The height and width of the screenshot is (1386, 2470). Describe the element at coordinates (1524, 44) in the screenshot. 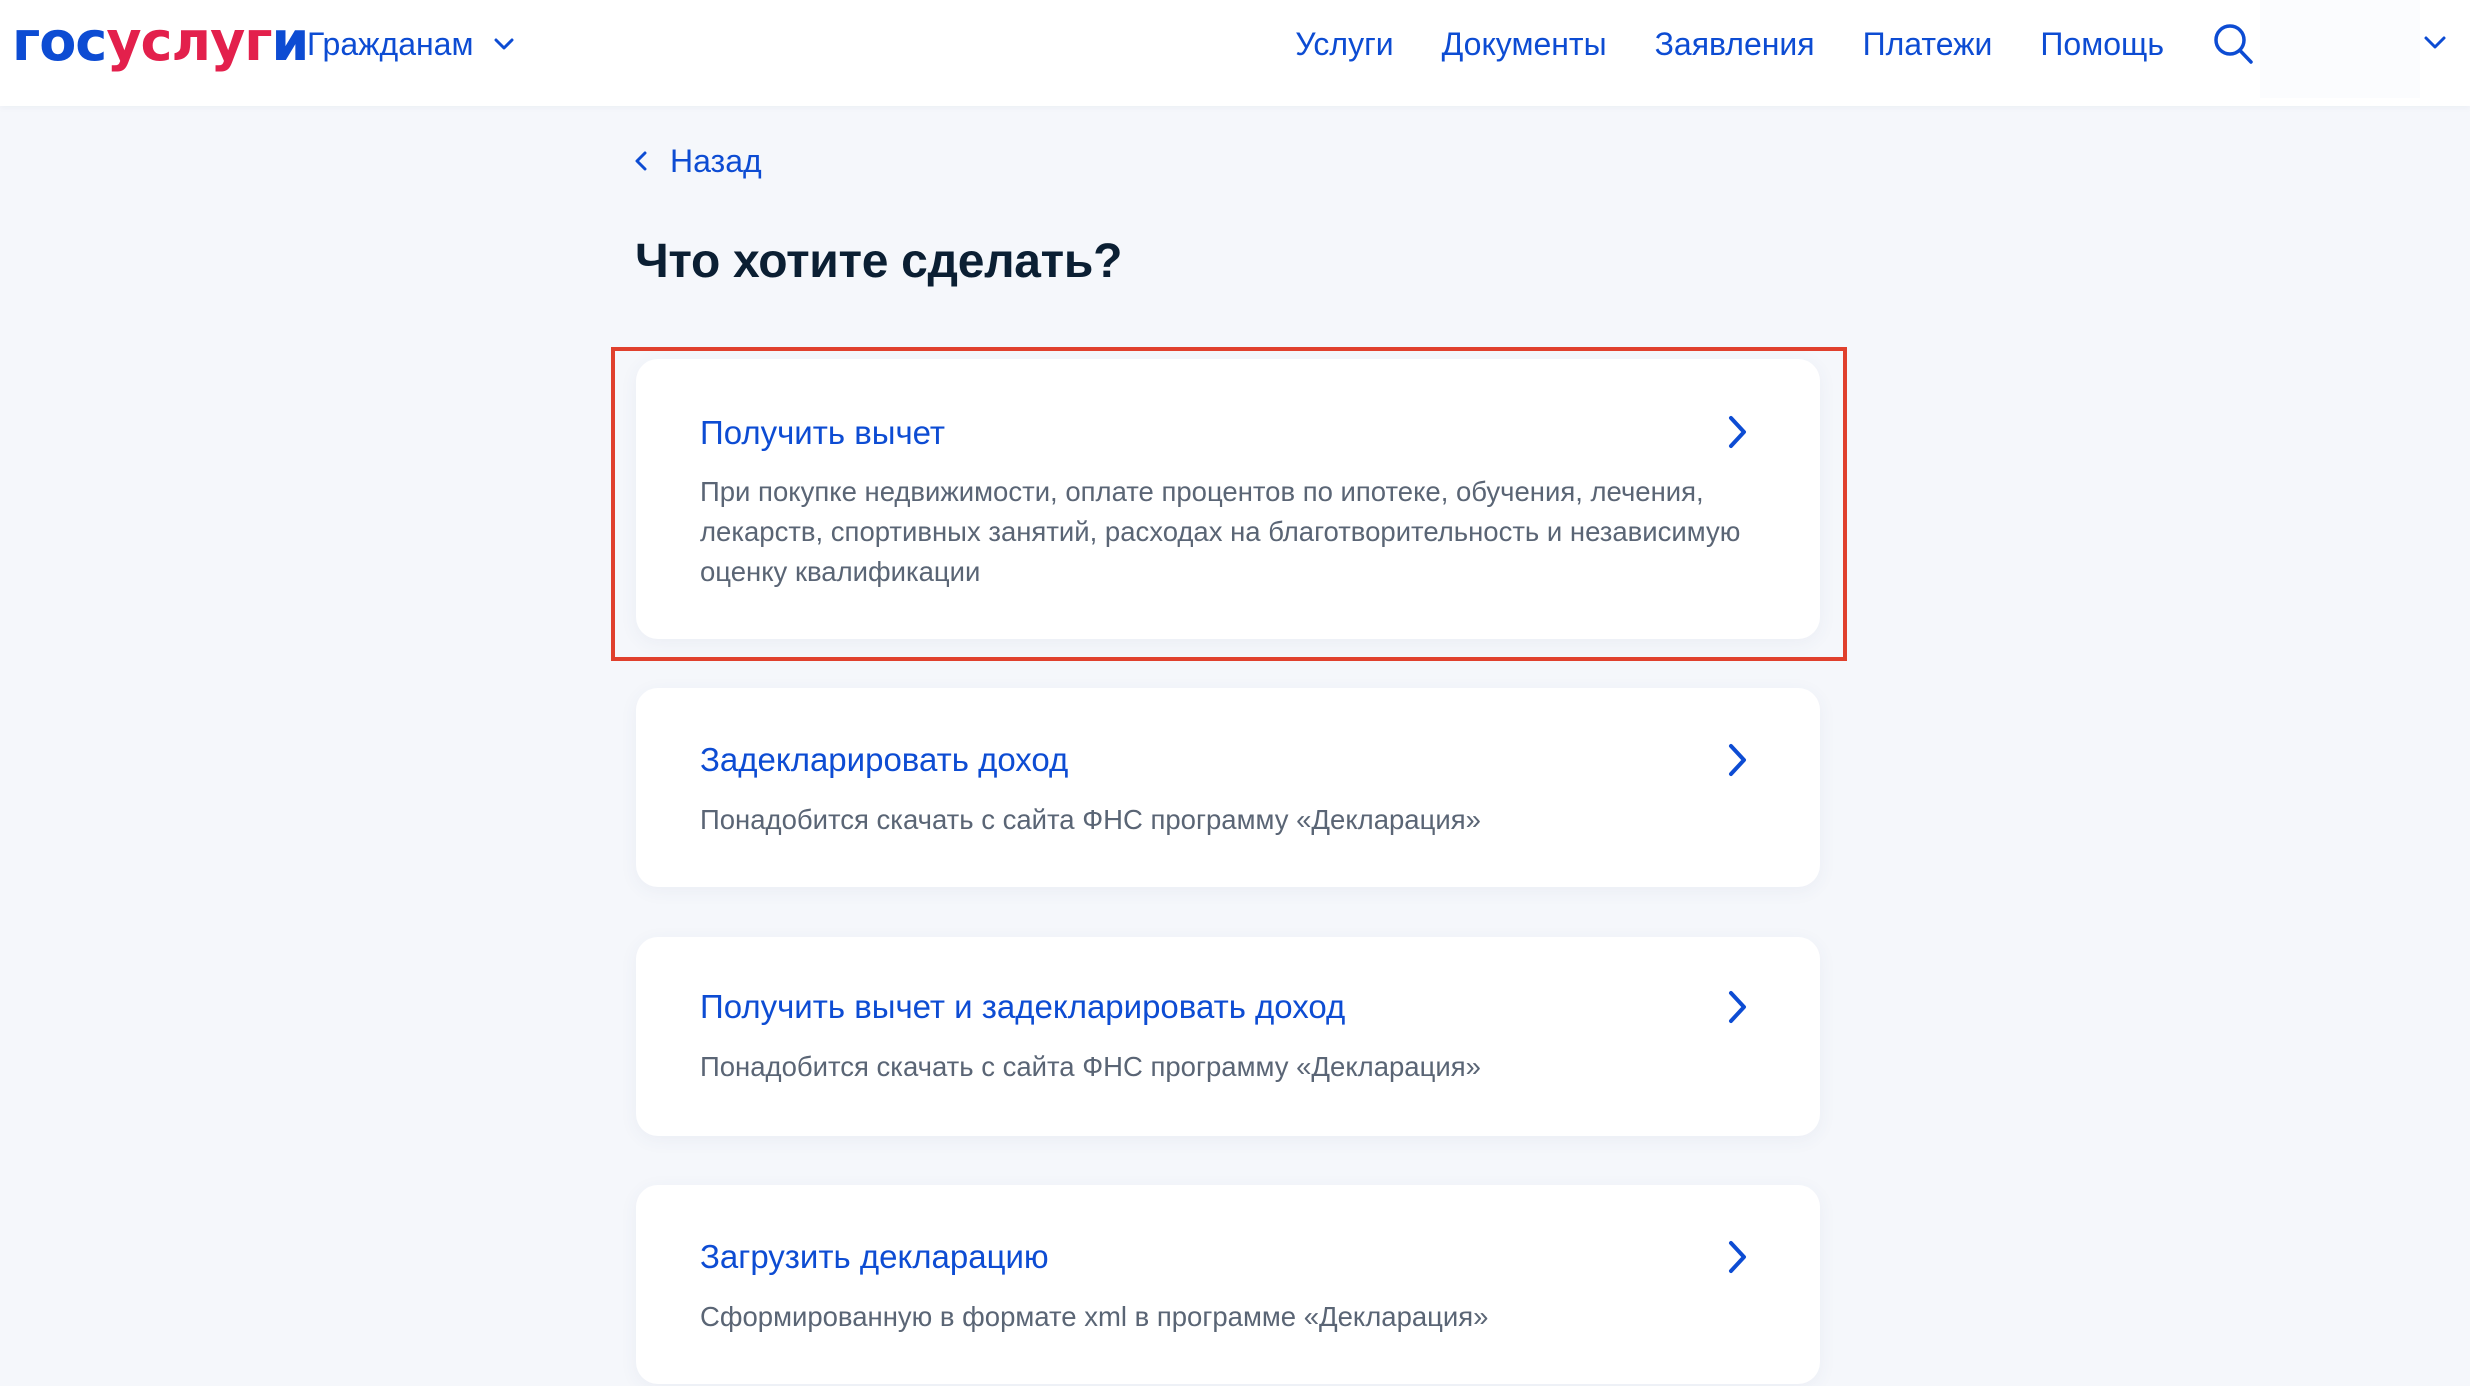

I see `nav-item-documents: Документы` at that location.